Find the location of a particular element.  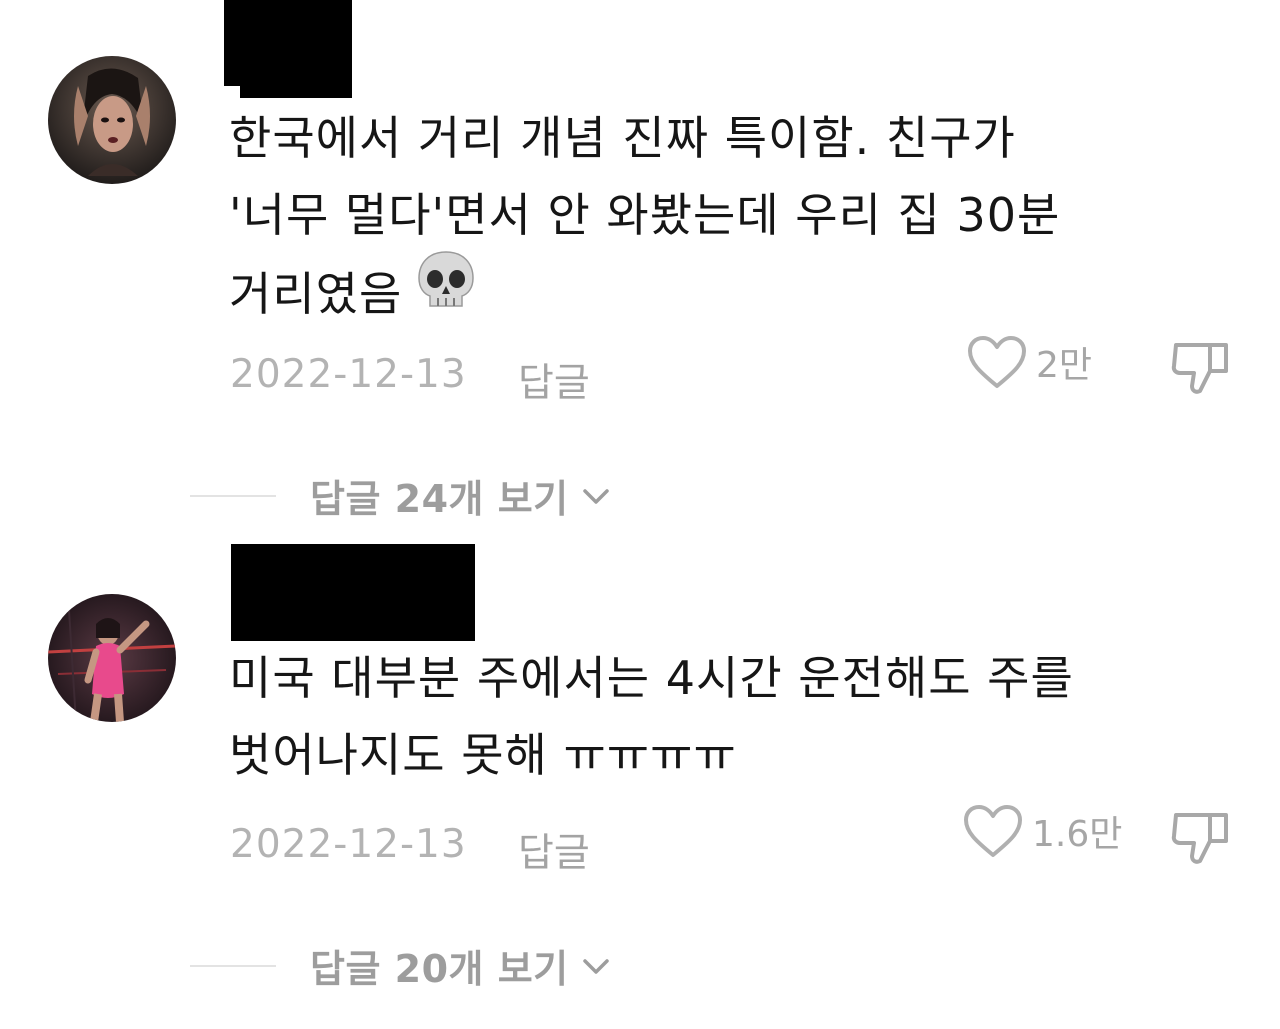

comment-line: '너무 멀다'면서 안 와봤는데 우리 집 30분 is located at coordinates (645, 215).